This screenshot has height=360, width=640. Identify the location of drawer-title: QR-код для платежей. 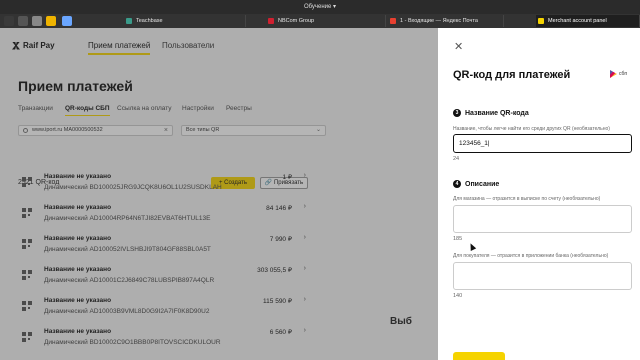
(512, 75).